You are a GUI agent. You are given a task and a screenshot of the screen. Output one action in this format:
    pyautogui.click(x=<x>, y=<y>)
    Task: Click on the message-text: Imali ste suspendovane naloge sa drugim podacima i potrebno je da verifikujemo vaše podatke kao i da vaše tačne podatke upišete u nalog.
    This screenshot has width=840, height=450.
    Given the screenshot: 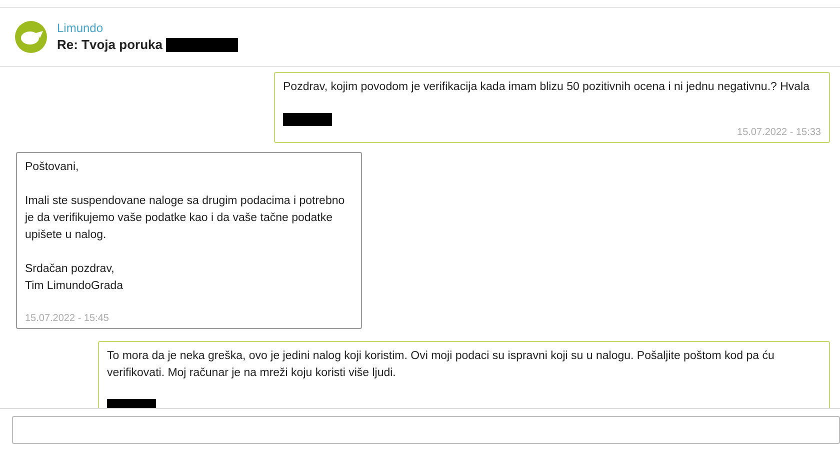 What is the action you would take?
    pyautogui.click(x=185, y=218)
    